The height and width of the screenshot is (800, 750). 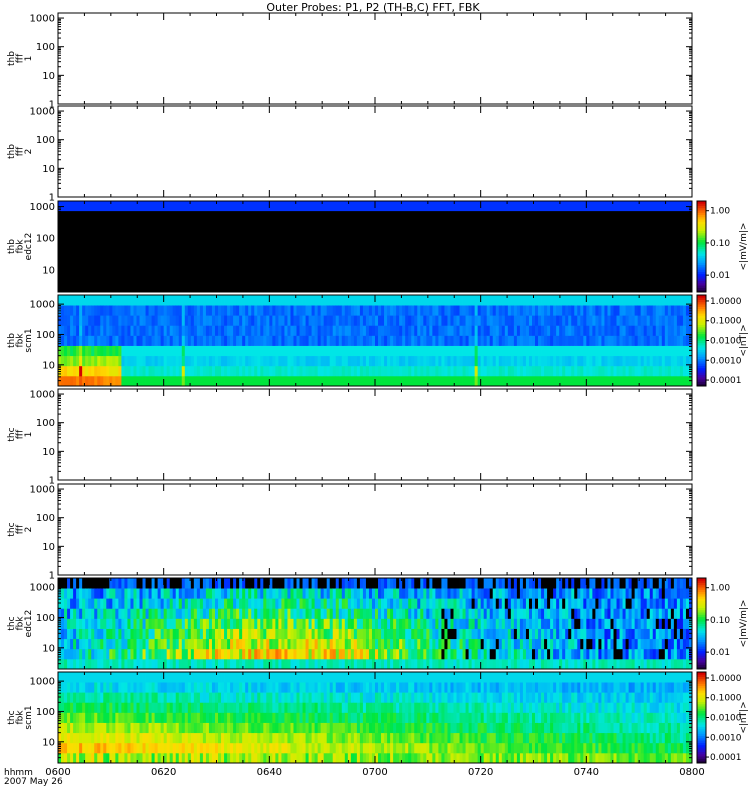 I want to click on y-tick-label: 1000, so click(x=42, y=19).